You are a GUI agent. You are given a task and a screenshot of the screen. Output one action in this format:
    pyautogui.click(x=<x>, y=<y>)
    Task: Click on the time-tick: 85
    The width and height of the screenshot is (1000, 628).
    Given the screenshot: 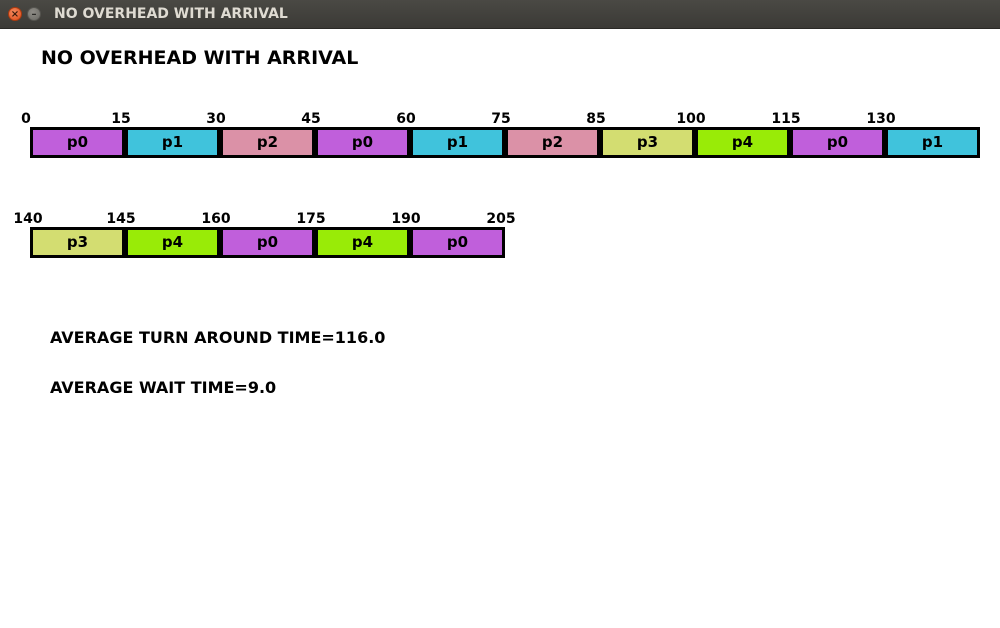 What is the action you would take?
    pyautogui.click(x=596, y=119)
    